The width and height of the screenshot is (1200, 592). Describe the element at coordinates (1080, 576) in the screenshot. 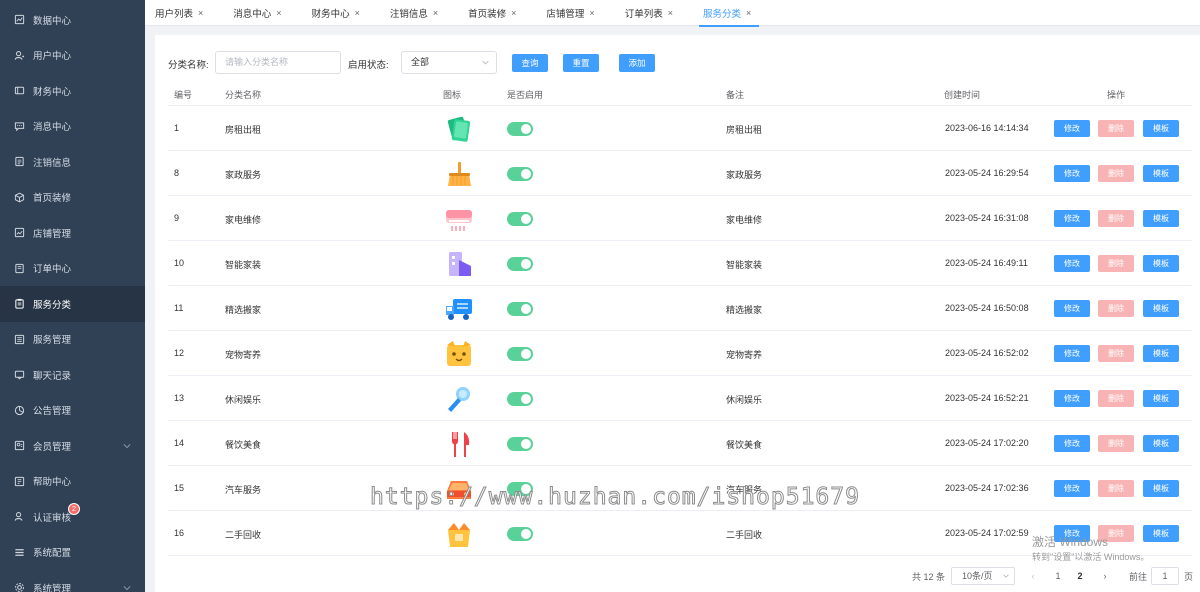

I see `page-2: 2` at that location.